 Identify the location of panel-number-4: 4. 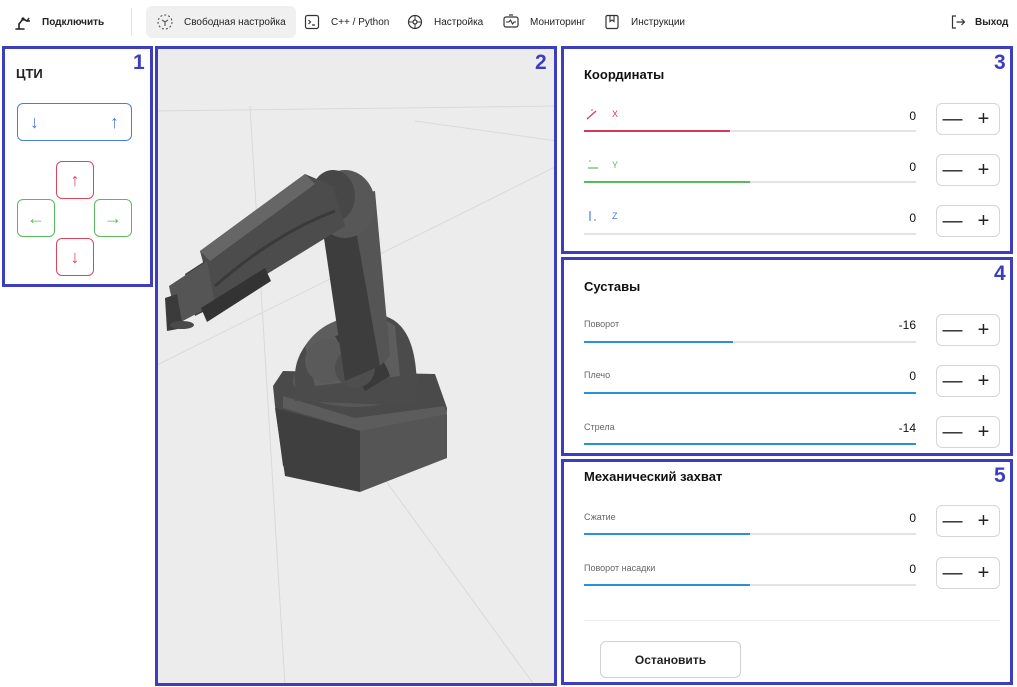
(1000, 273).